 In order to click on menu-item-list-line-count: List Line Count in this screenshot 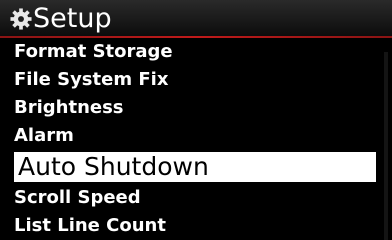, I will do `click(90, 226)`.